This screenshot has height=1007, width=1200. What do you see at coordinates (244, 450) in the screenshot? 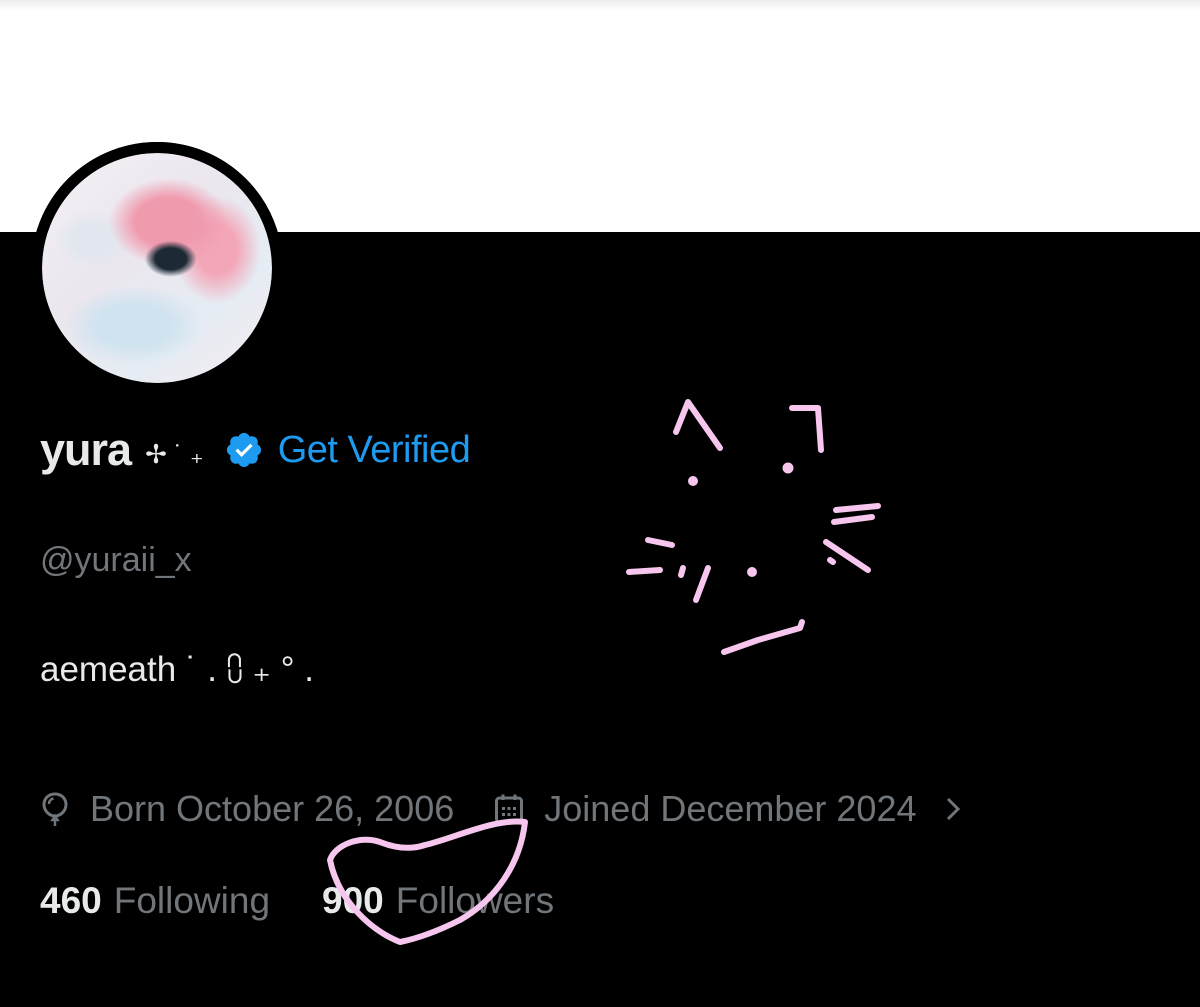
I see `verified-badge-icon` at bounding box center [244, 450].